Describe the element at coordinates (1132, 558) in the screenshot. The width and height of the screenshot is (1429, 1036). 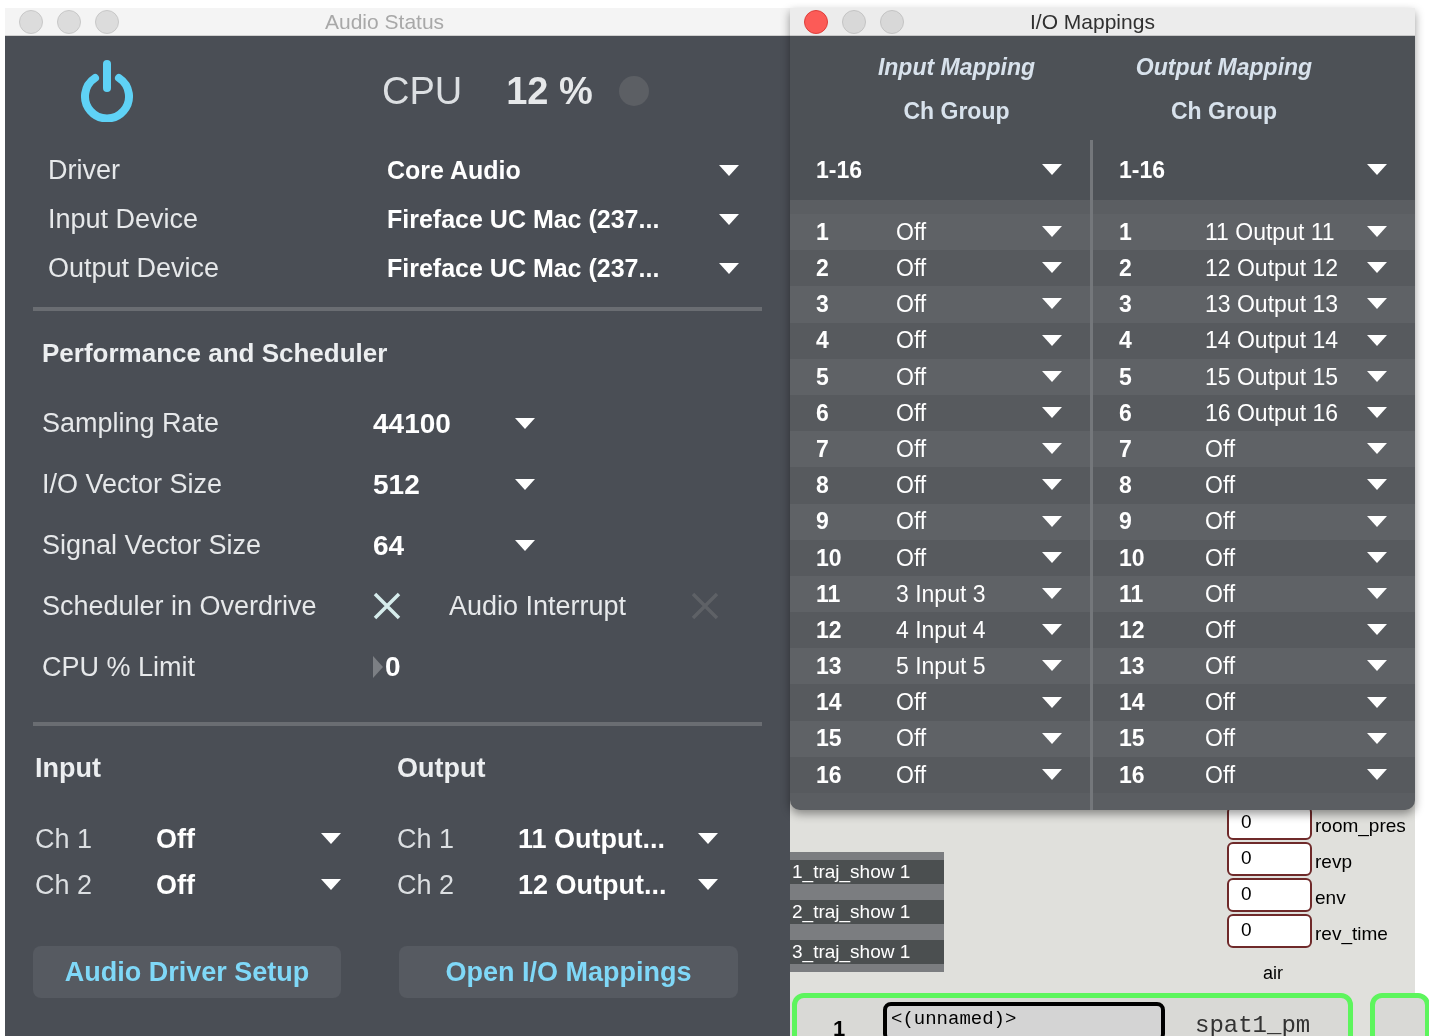
I see `channel-number: 10` at that location.